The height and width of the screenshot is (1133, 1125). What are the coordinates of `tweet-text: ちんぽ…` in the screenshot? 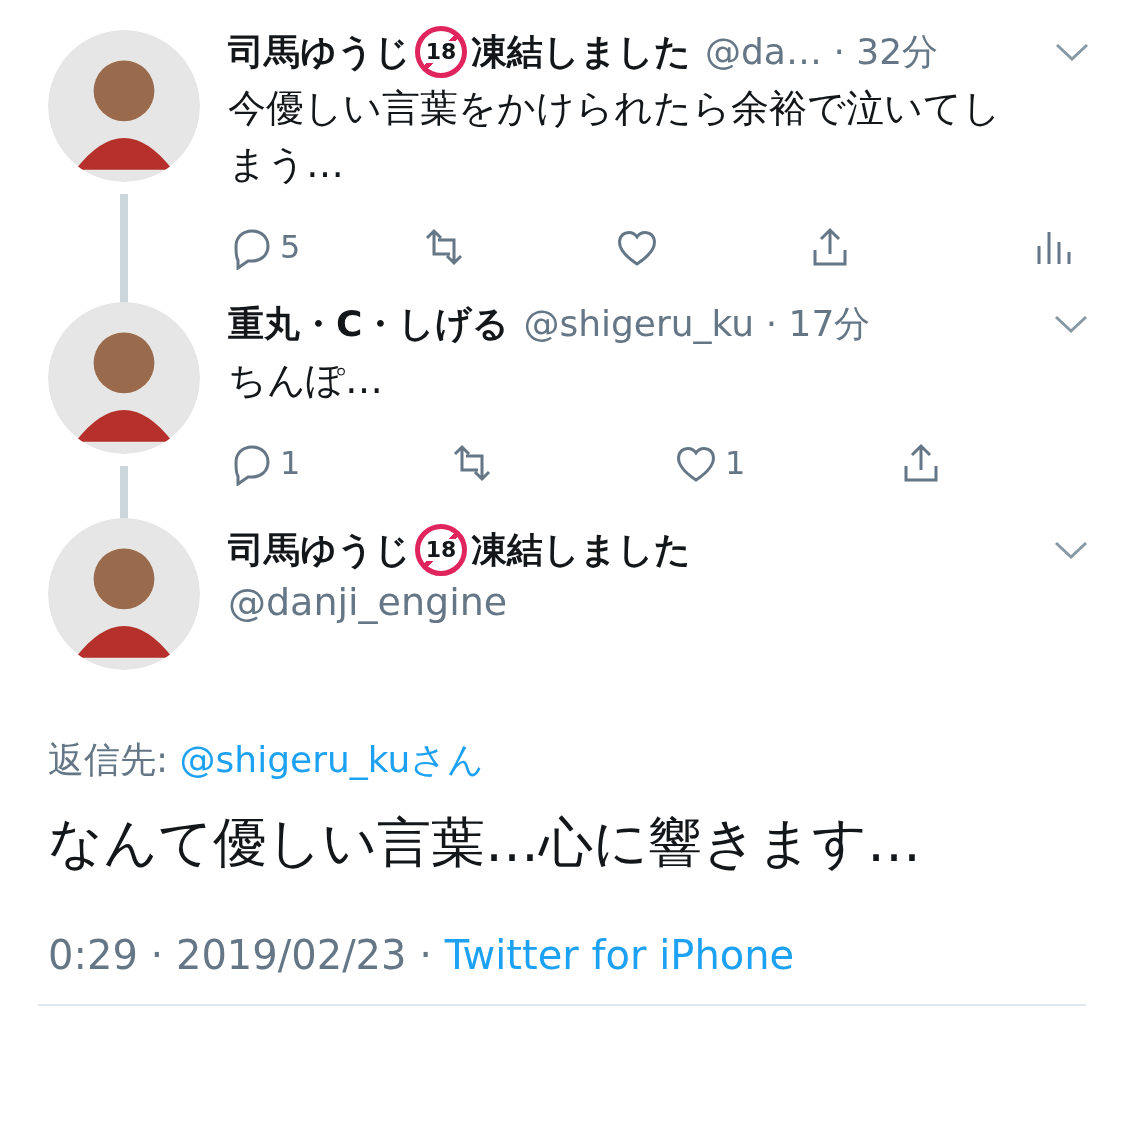 It's located at (306, 380).